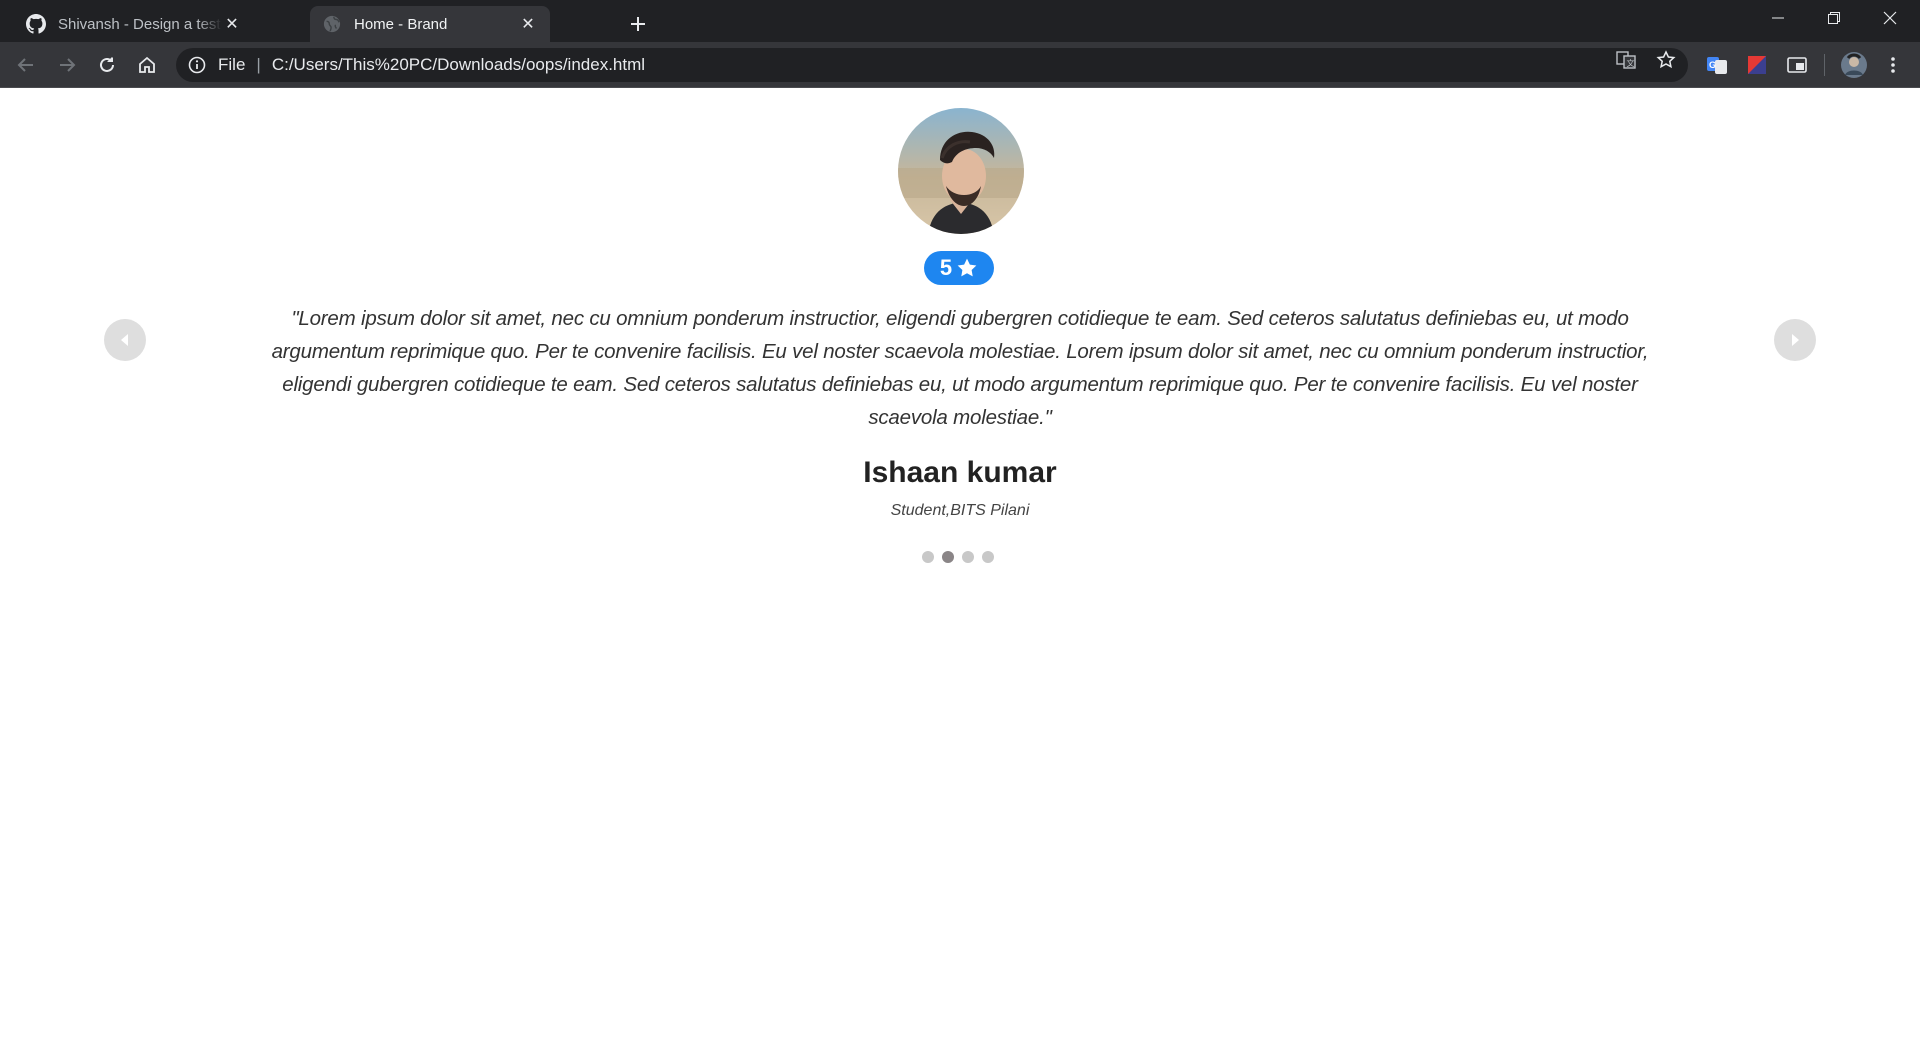 This screenshot has width=1920, height=1040. I want to click on address-scheme: File, so click(232, 64).